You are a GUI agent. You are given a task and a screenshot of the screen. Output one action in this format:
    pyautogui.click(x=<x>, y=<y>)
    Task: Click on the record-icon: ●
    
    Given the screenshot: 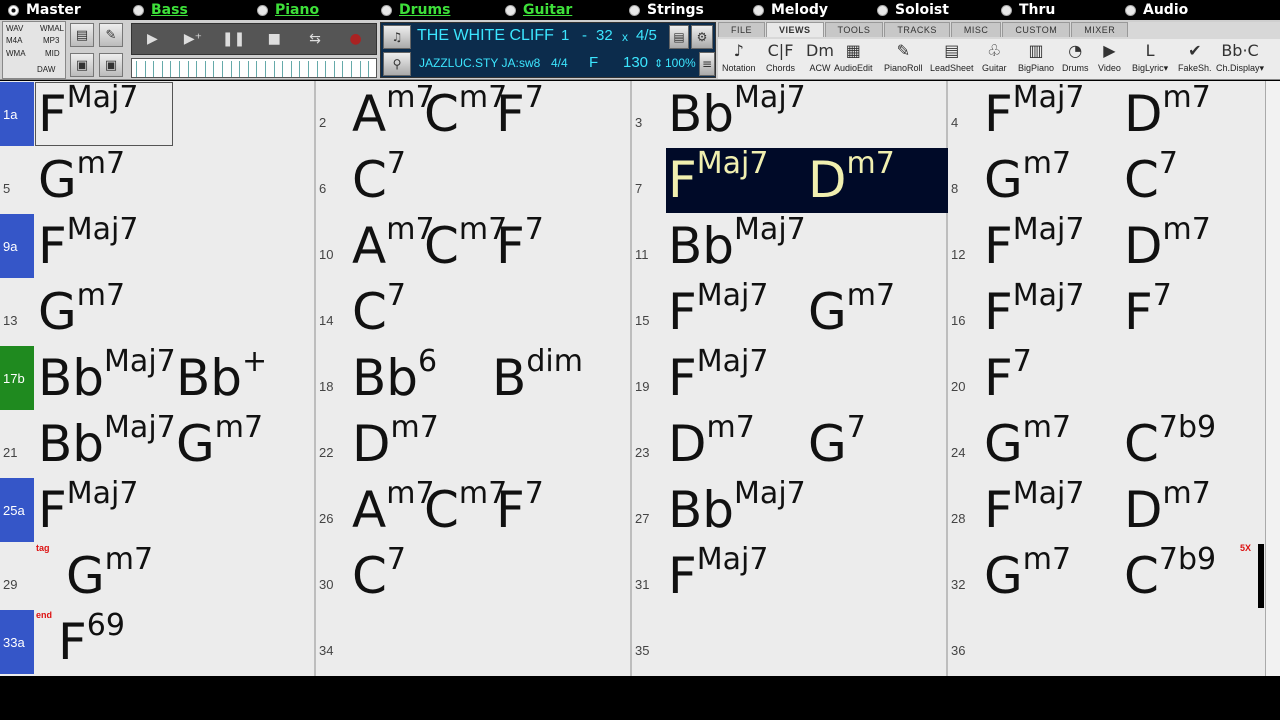 What is the action you would take?
    pyautogui.click(x=356, y=39)
    